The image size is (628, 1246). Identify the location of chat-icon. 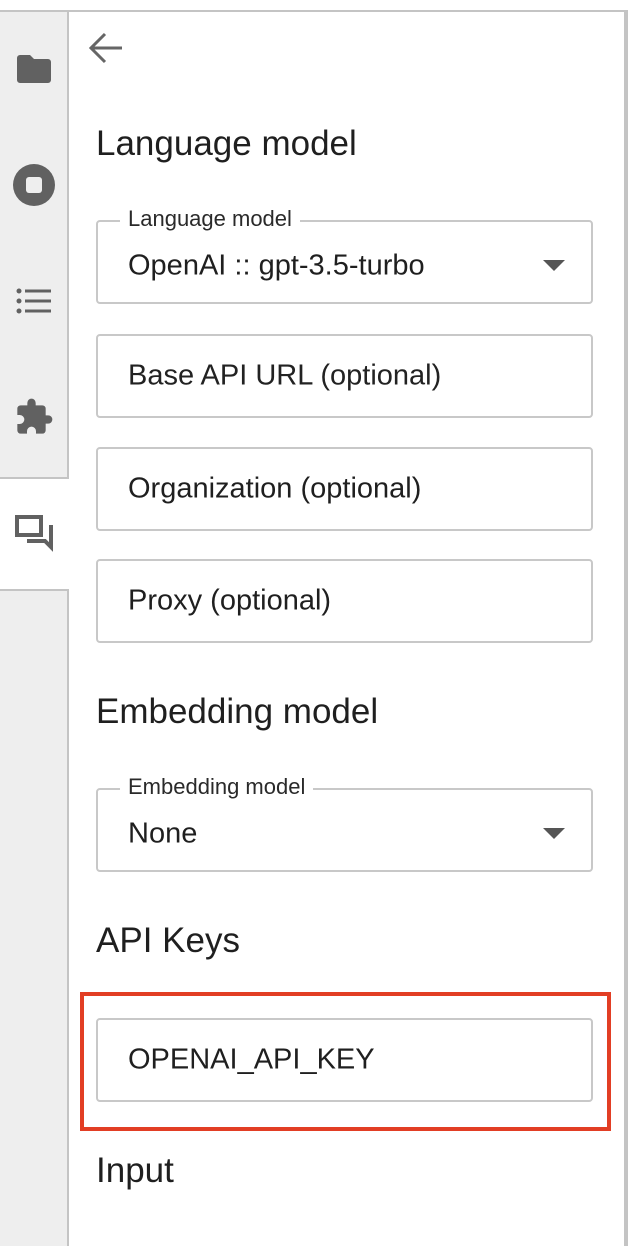
(33, 533).